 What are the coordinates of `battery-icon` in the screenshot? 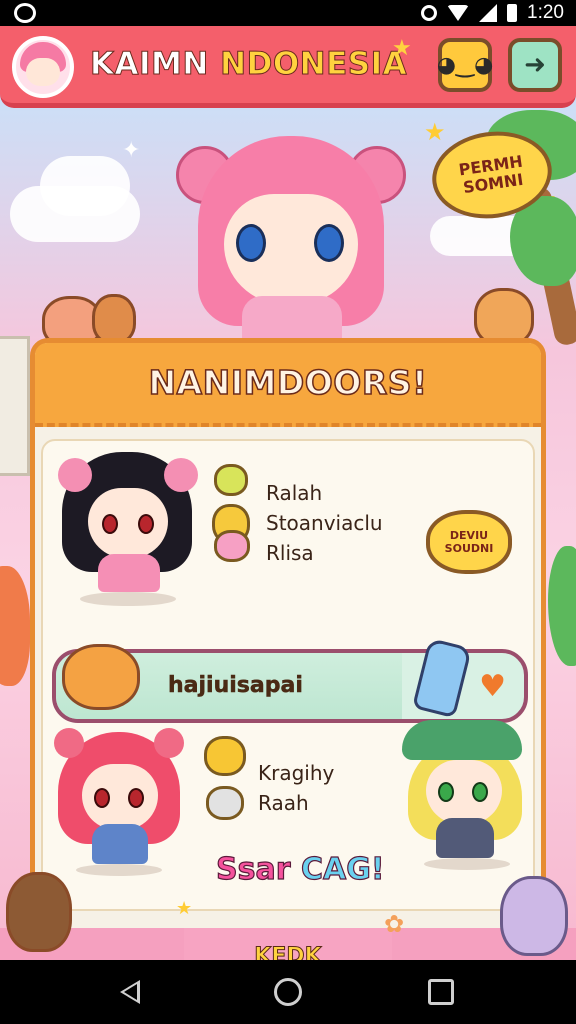 It's located at (512, 13).